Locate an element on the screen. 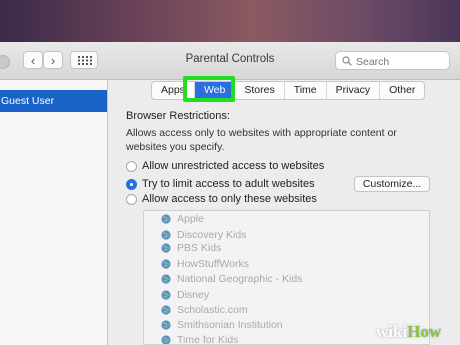 This screenshot has width=460, height=345. tab-stores: Stores is located at coordinates (260, 90).